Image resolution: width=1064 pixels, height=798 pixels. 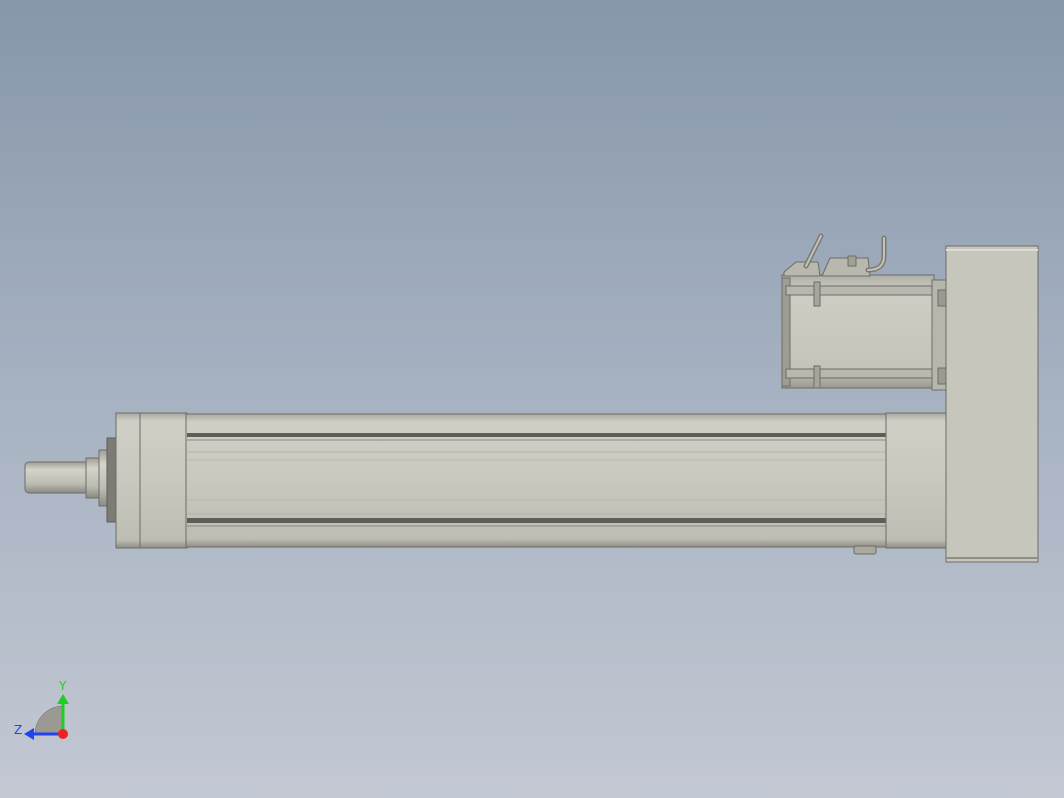 I want to click on z-axis-label: Z, so click(x=18, y=730).